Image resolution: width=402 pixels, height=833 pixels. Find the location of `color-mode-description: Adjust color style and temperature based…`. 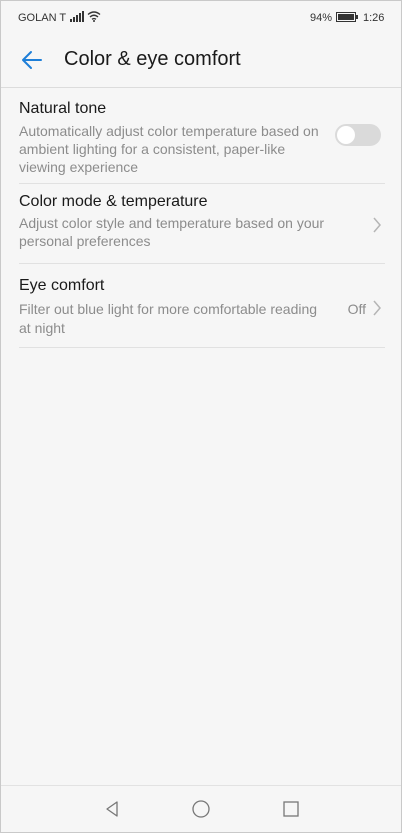

color-mode-description: Adjust color style and temperature based… is located at coordinates (172, 232).